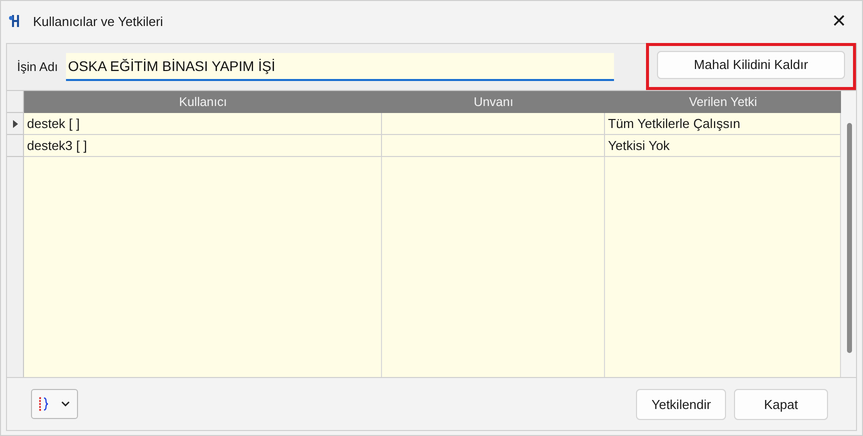 The height and width of the screenshot is (436, 863). I want to click on unlock-button: Mahal Kilidini Kaldır, so click(751, 64).